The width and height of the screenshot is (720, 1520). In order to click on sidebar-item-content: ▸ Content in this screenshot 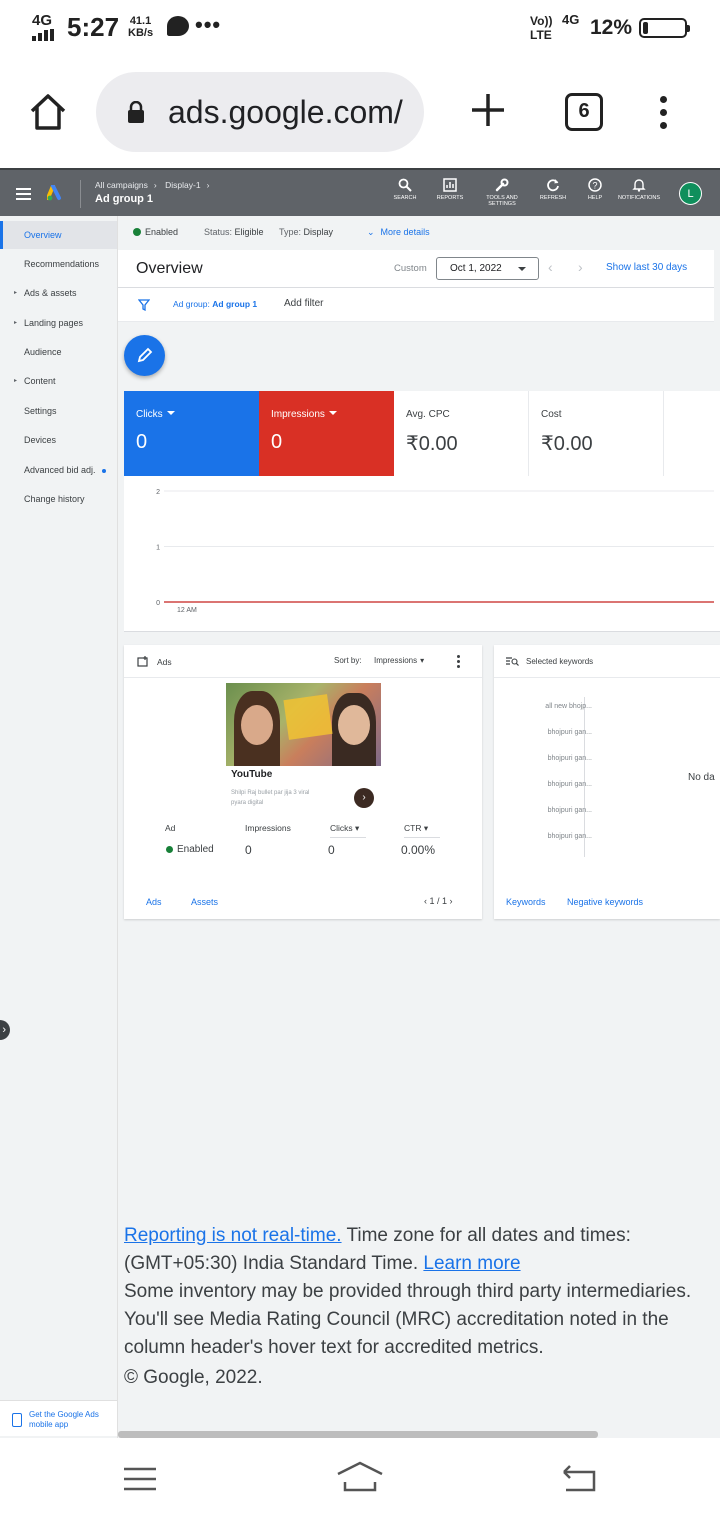, I will do `click(58, 381)`.